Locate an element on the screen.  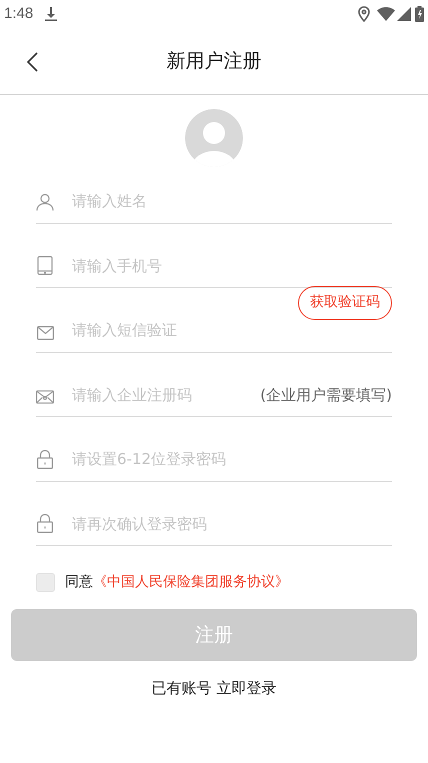
download-icon is located at coordinates (51, 14).